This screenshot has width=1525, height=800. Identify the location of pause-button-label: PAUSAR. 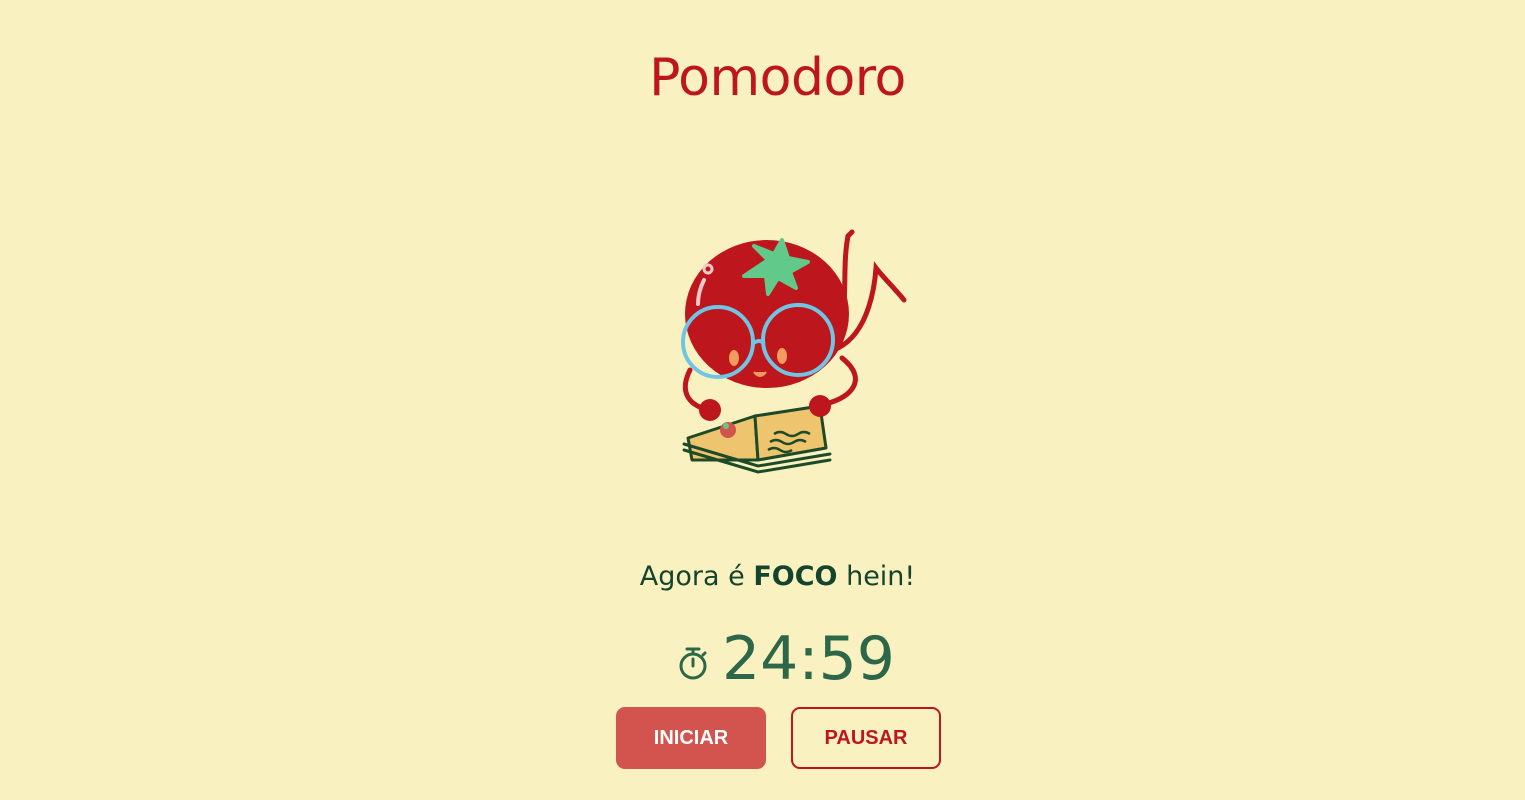
(866, 737).